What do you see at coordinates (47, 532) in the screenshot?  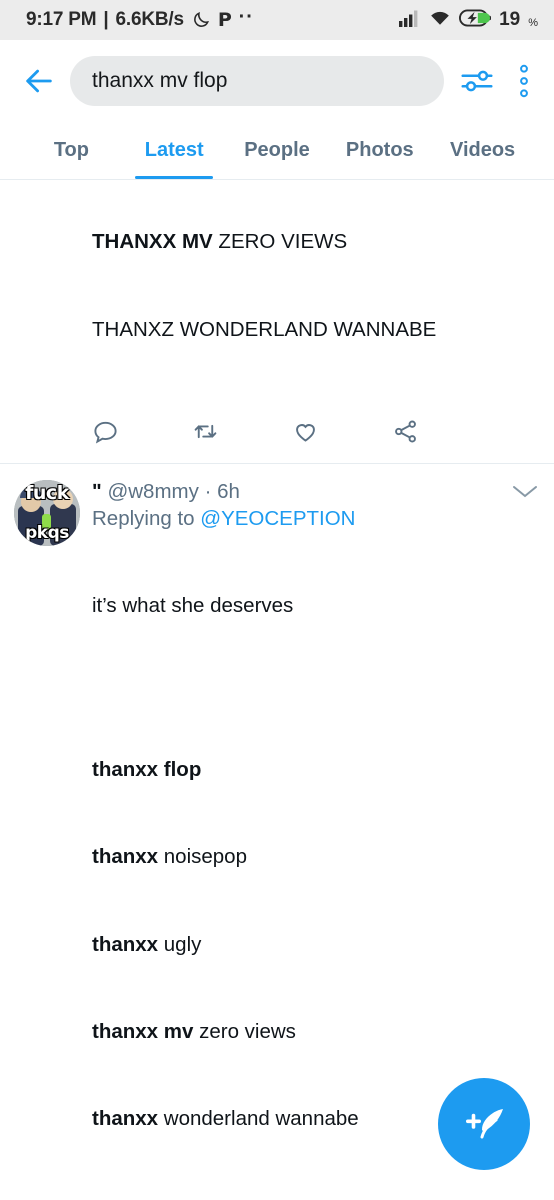 I see `avatar-overlay-bottom: pkqs` at bounding box center [47, 532].